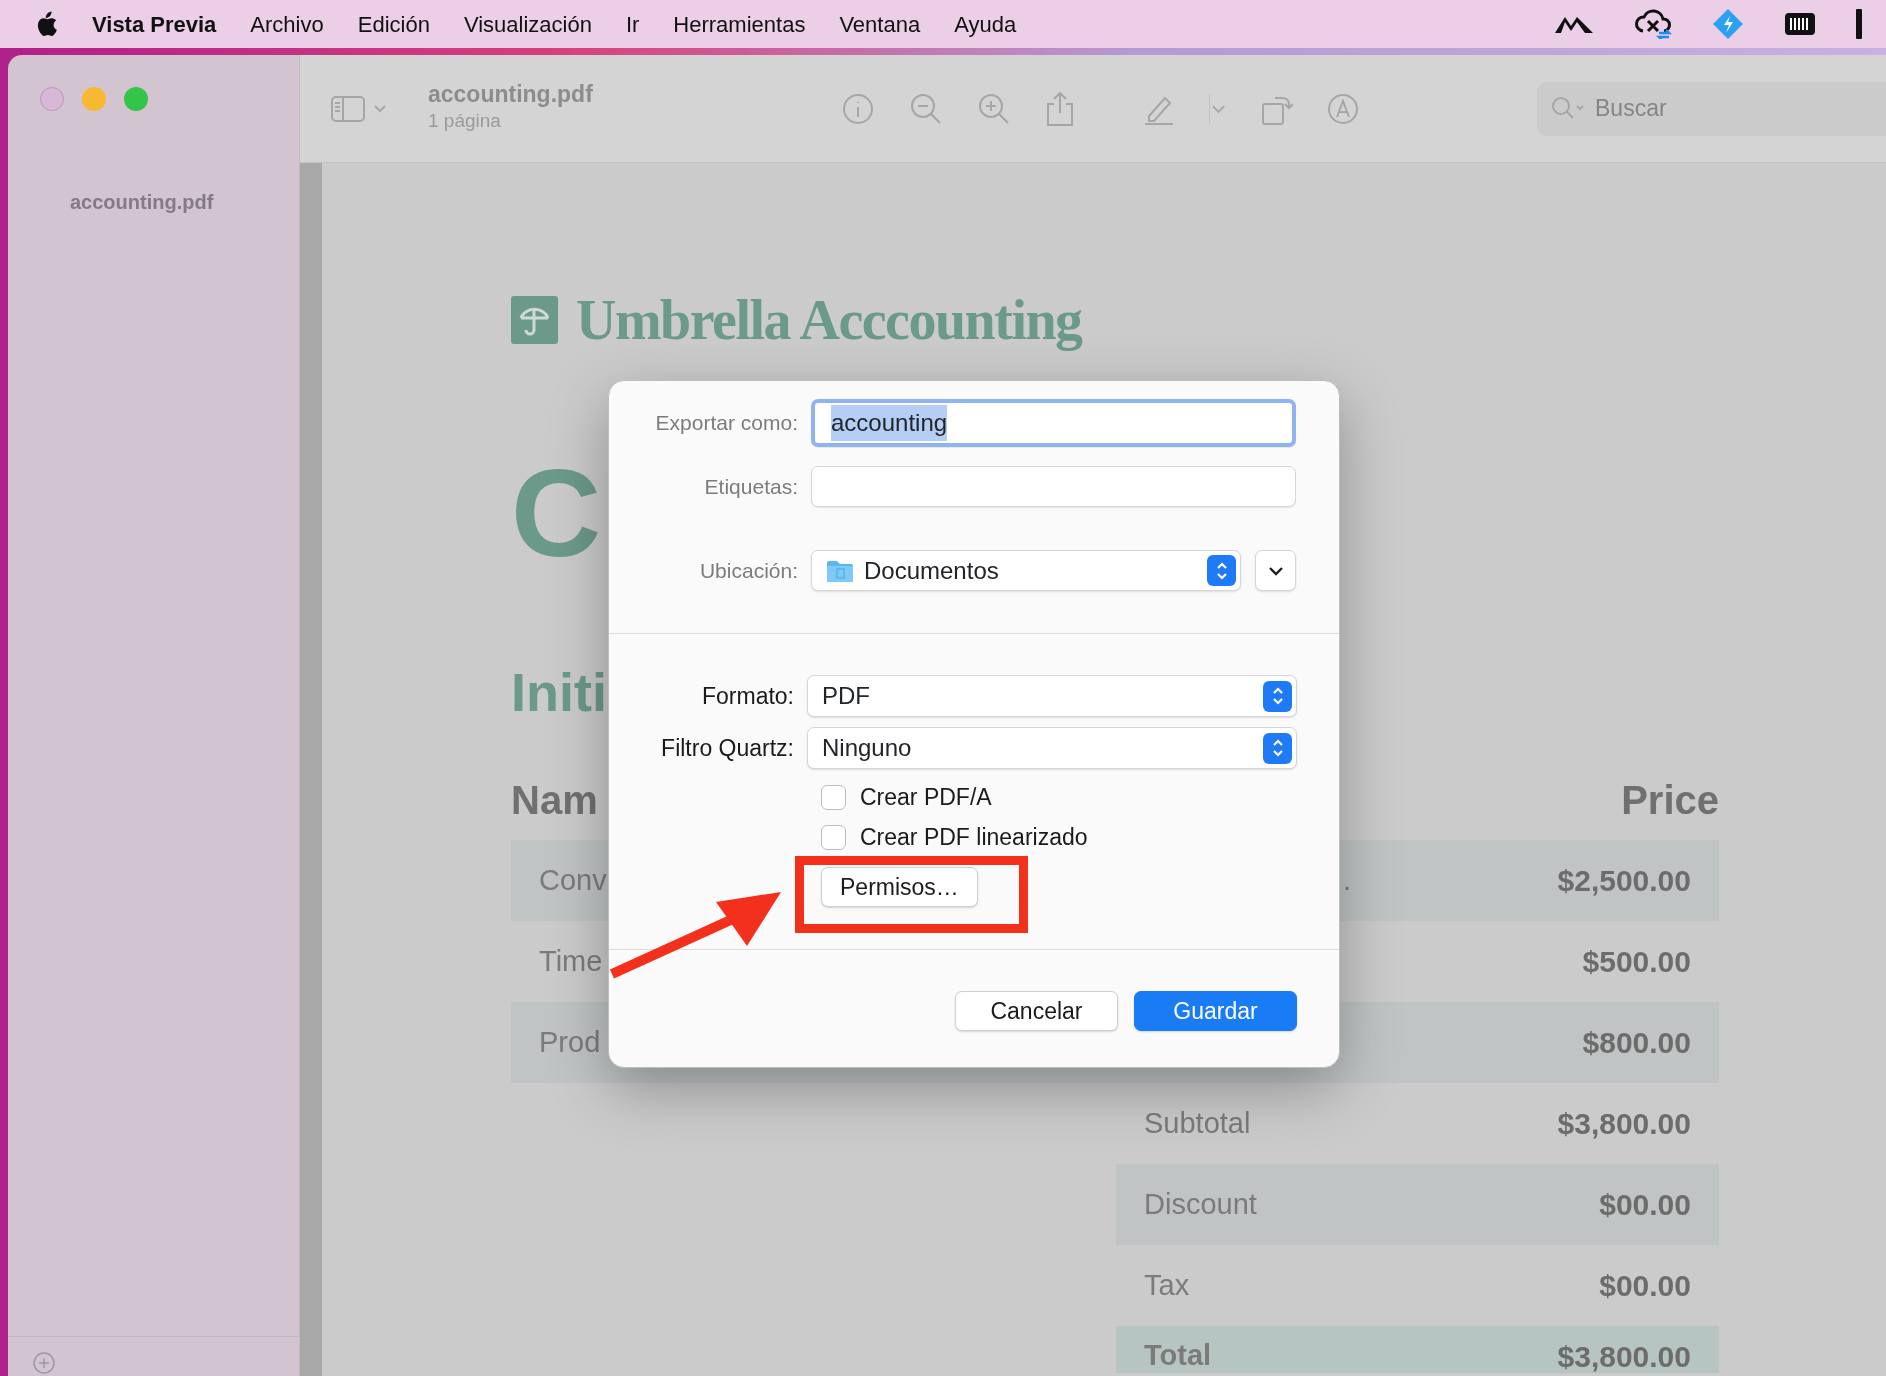 Image resolution: width=1886 pixels, height=1376 pixels. What do you see at coordinates (573, 879) in the screenshot?
I see `table-cell: Conv` at bounding box center [573, 879].